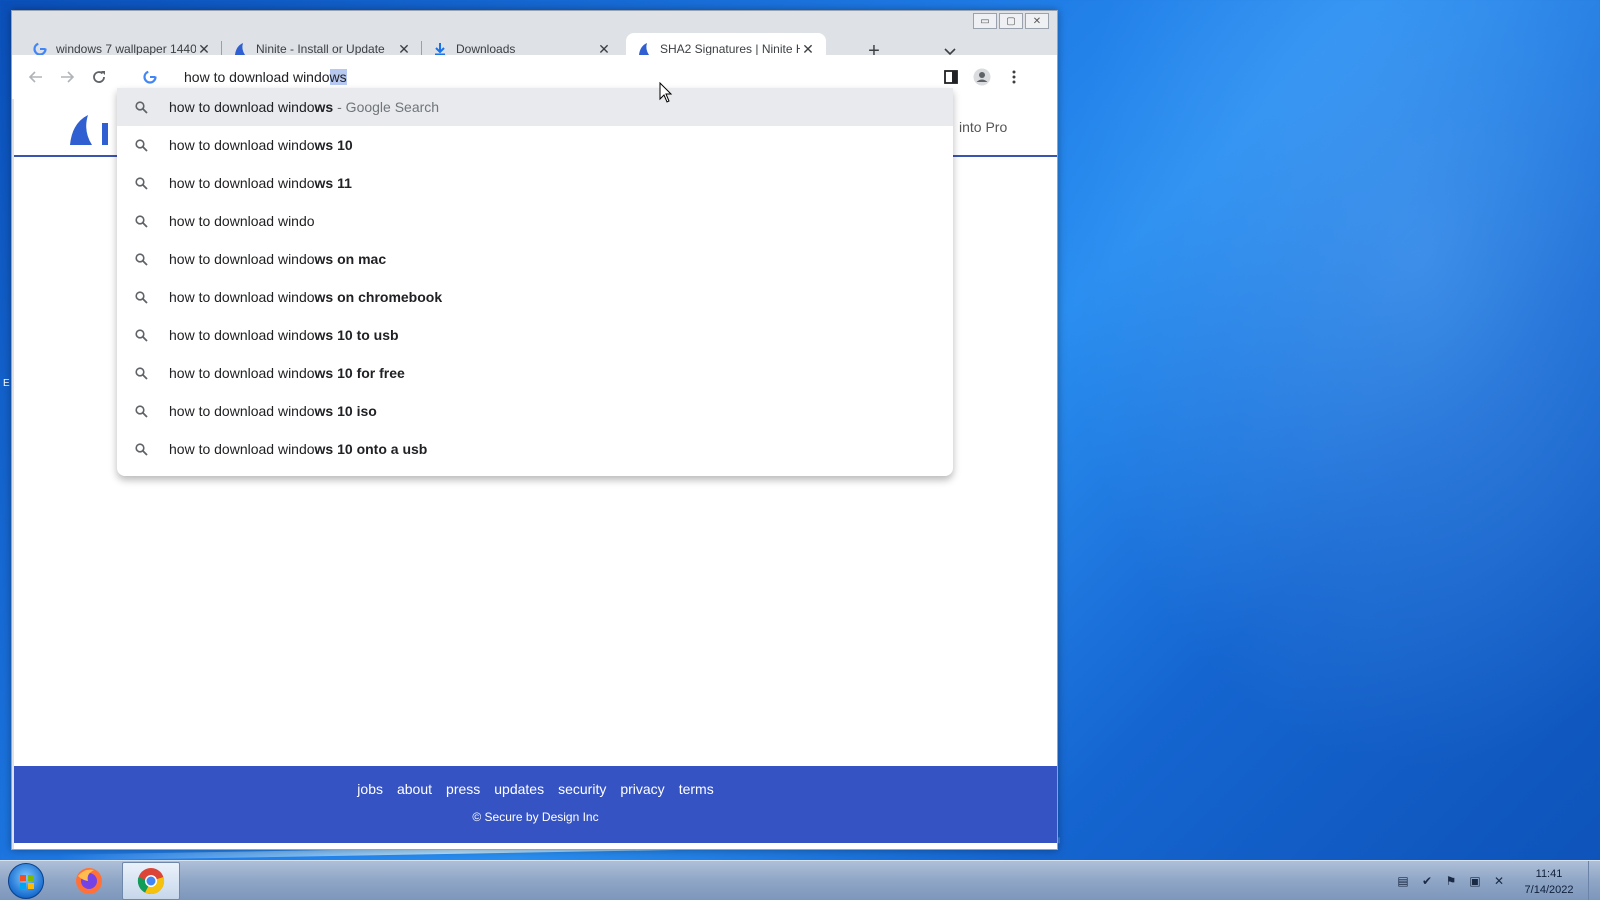 This screenshot has height=900, width=1600. What do you see at coordinates (350, 259) in the screenshot?
I see `suggestion-completion: ws on mac` at bounding box center [350, 259].